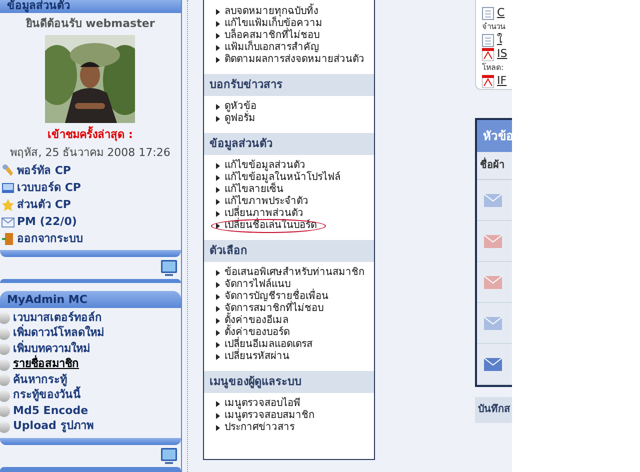  What do you see at coordinates (295, 60) in the screenshot?
I see `menu-link: ติดตามผลการส่งจดหมายส่วนตัว` at bounding box center [295, 60].